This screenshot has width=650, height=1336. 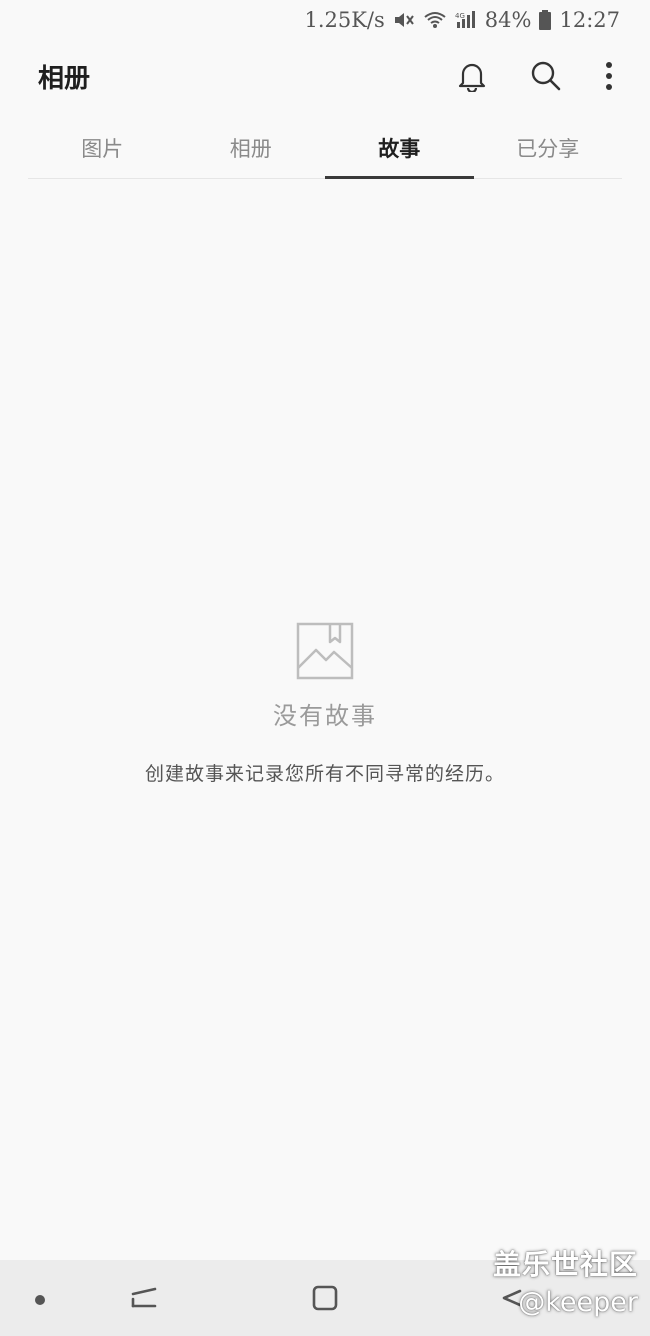 I want to click on back-icon, so click(x=510, y=1300).